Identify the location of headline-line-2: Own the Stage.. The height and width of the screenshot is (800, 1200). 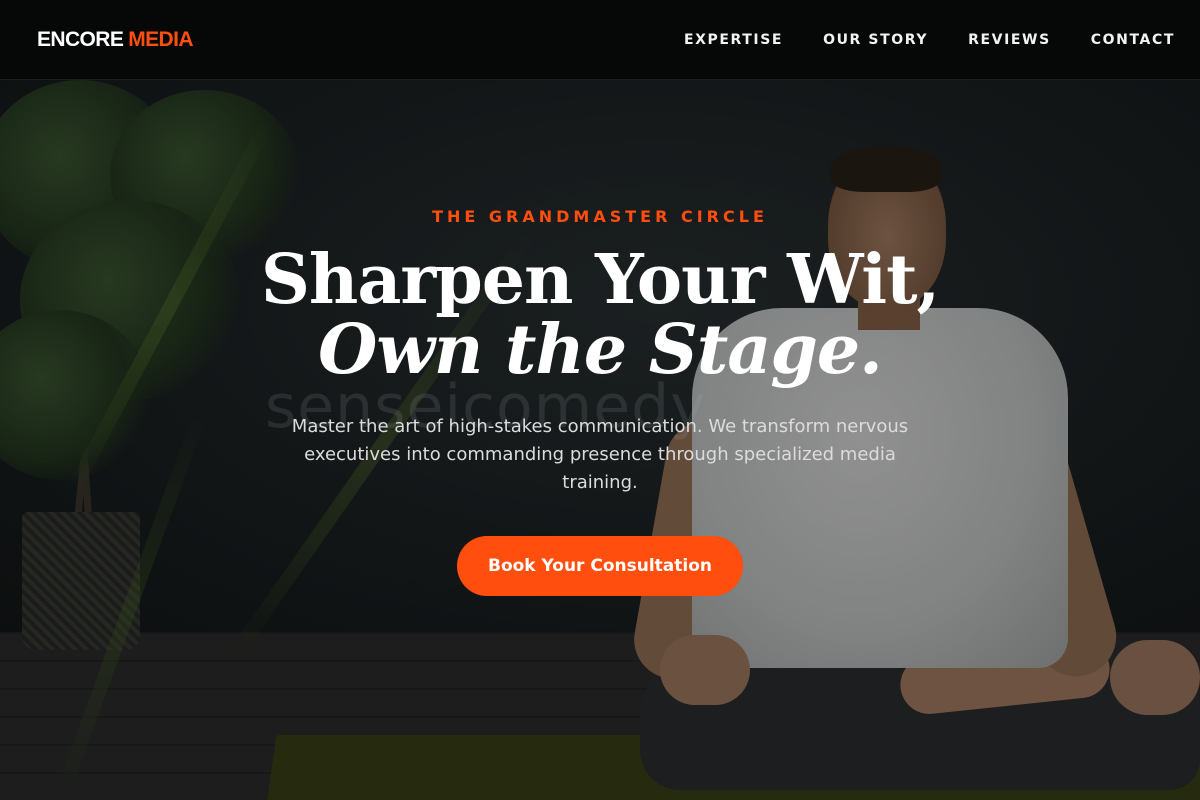
(600, 350).